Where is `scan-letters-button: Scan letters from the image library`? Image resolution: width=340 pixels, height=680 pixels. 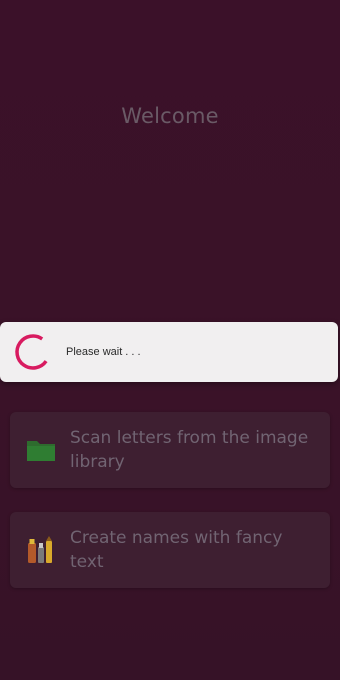
scan-letters-button: Scan letters from the image library is located at coordinates (170, 450).